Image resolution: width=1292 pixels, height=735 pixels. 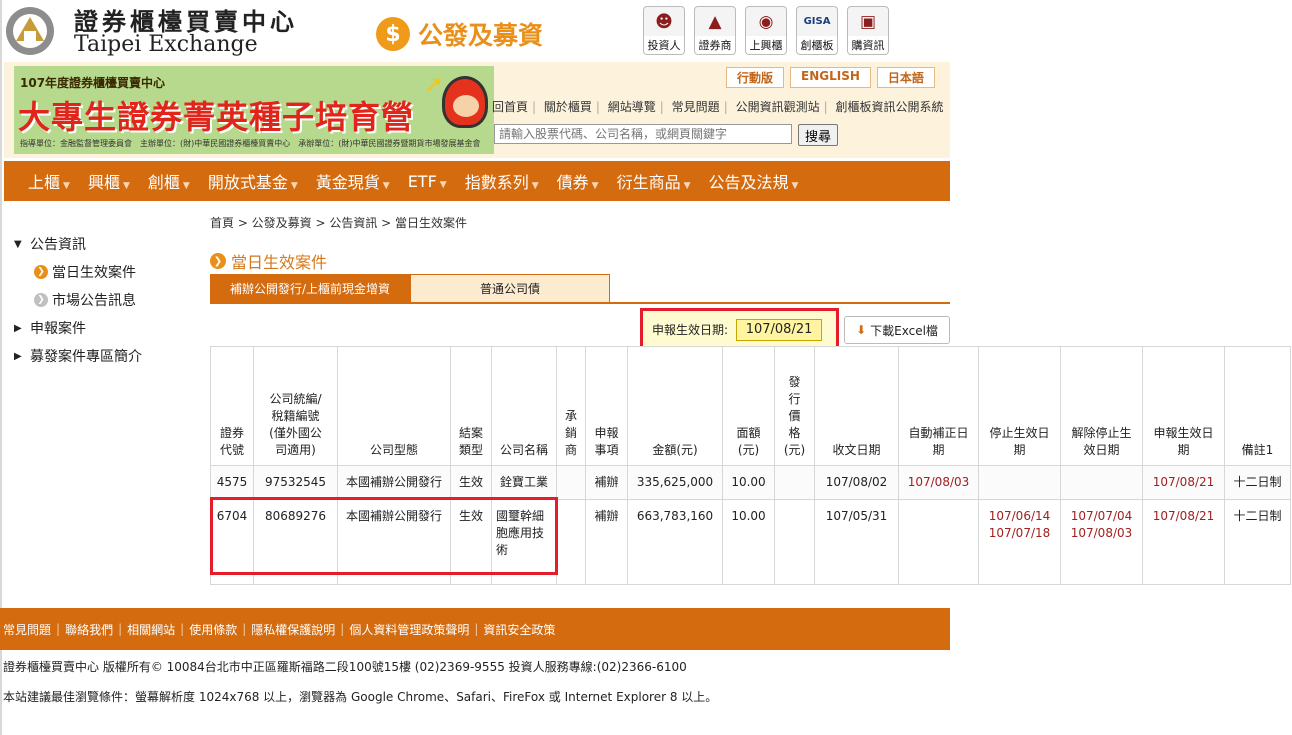 What do you see at coordinates (1101, 406) in the screenshot?
I see `col-header-lift-suspension-date: 解除停止生 效日期` at bounding box center [1101, 406].